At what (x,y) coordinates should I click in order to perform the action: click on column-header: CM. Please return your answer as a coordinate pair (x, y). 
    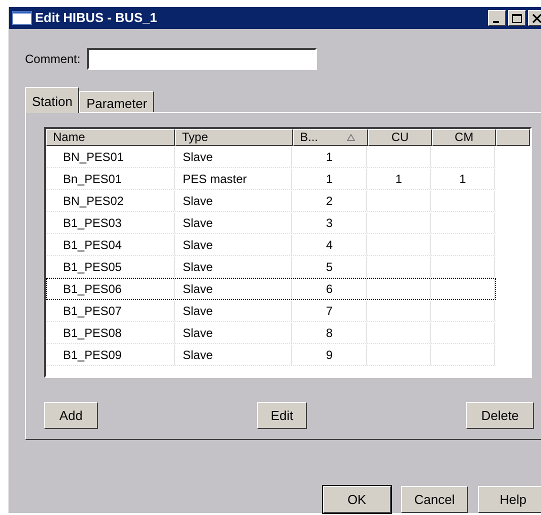
    Looking at the image, I should click on (464, 137).